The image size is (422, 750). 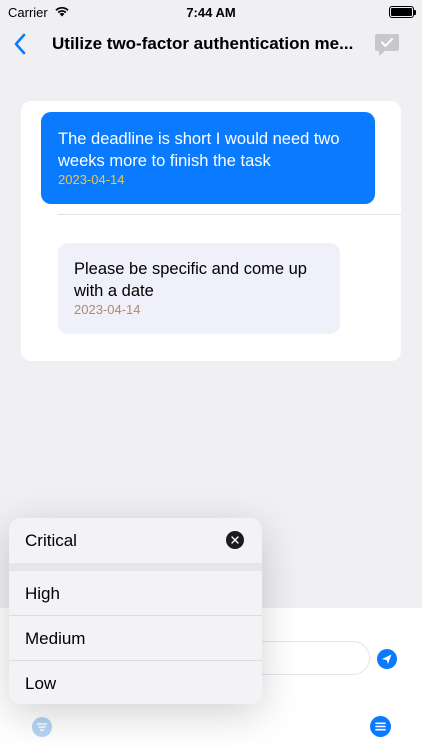 I want to click on carrier-label: Carrier, so click(x=28, y=12).